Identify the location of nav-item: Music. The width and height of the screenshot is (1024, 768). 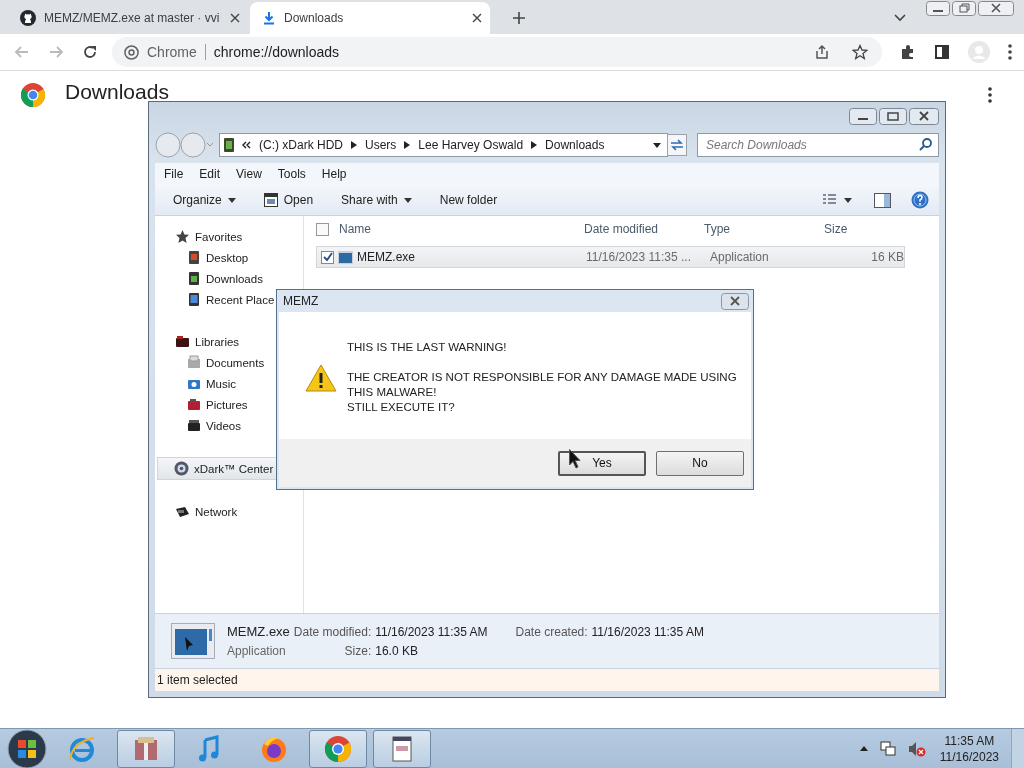
(229, 383).